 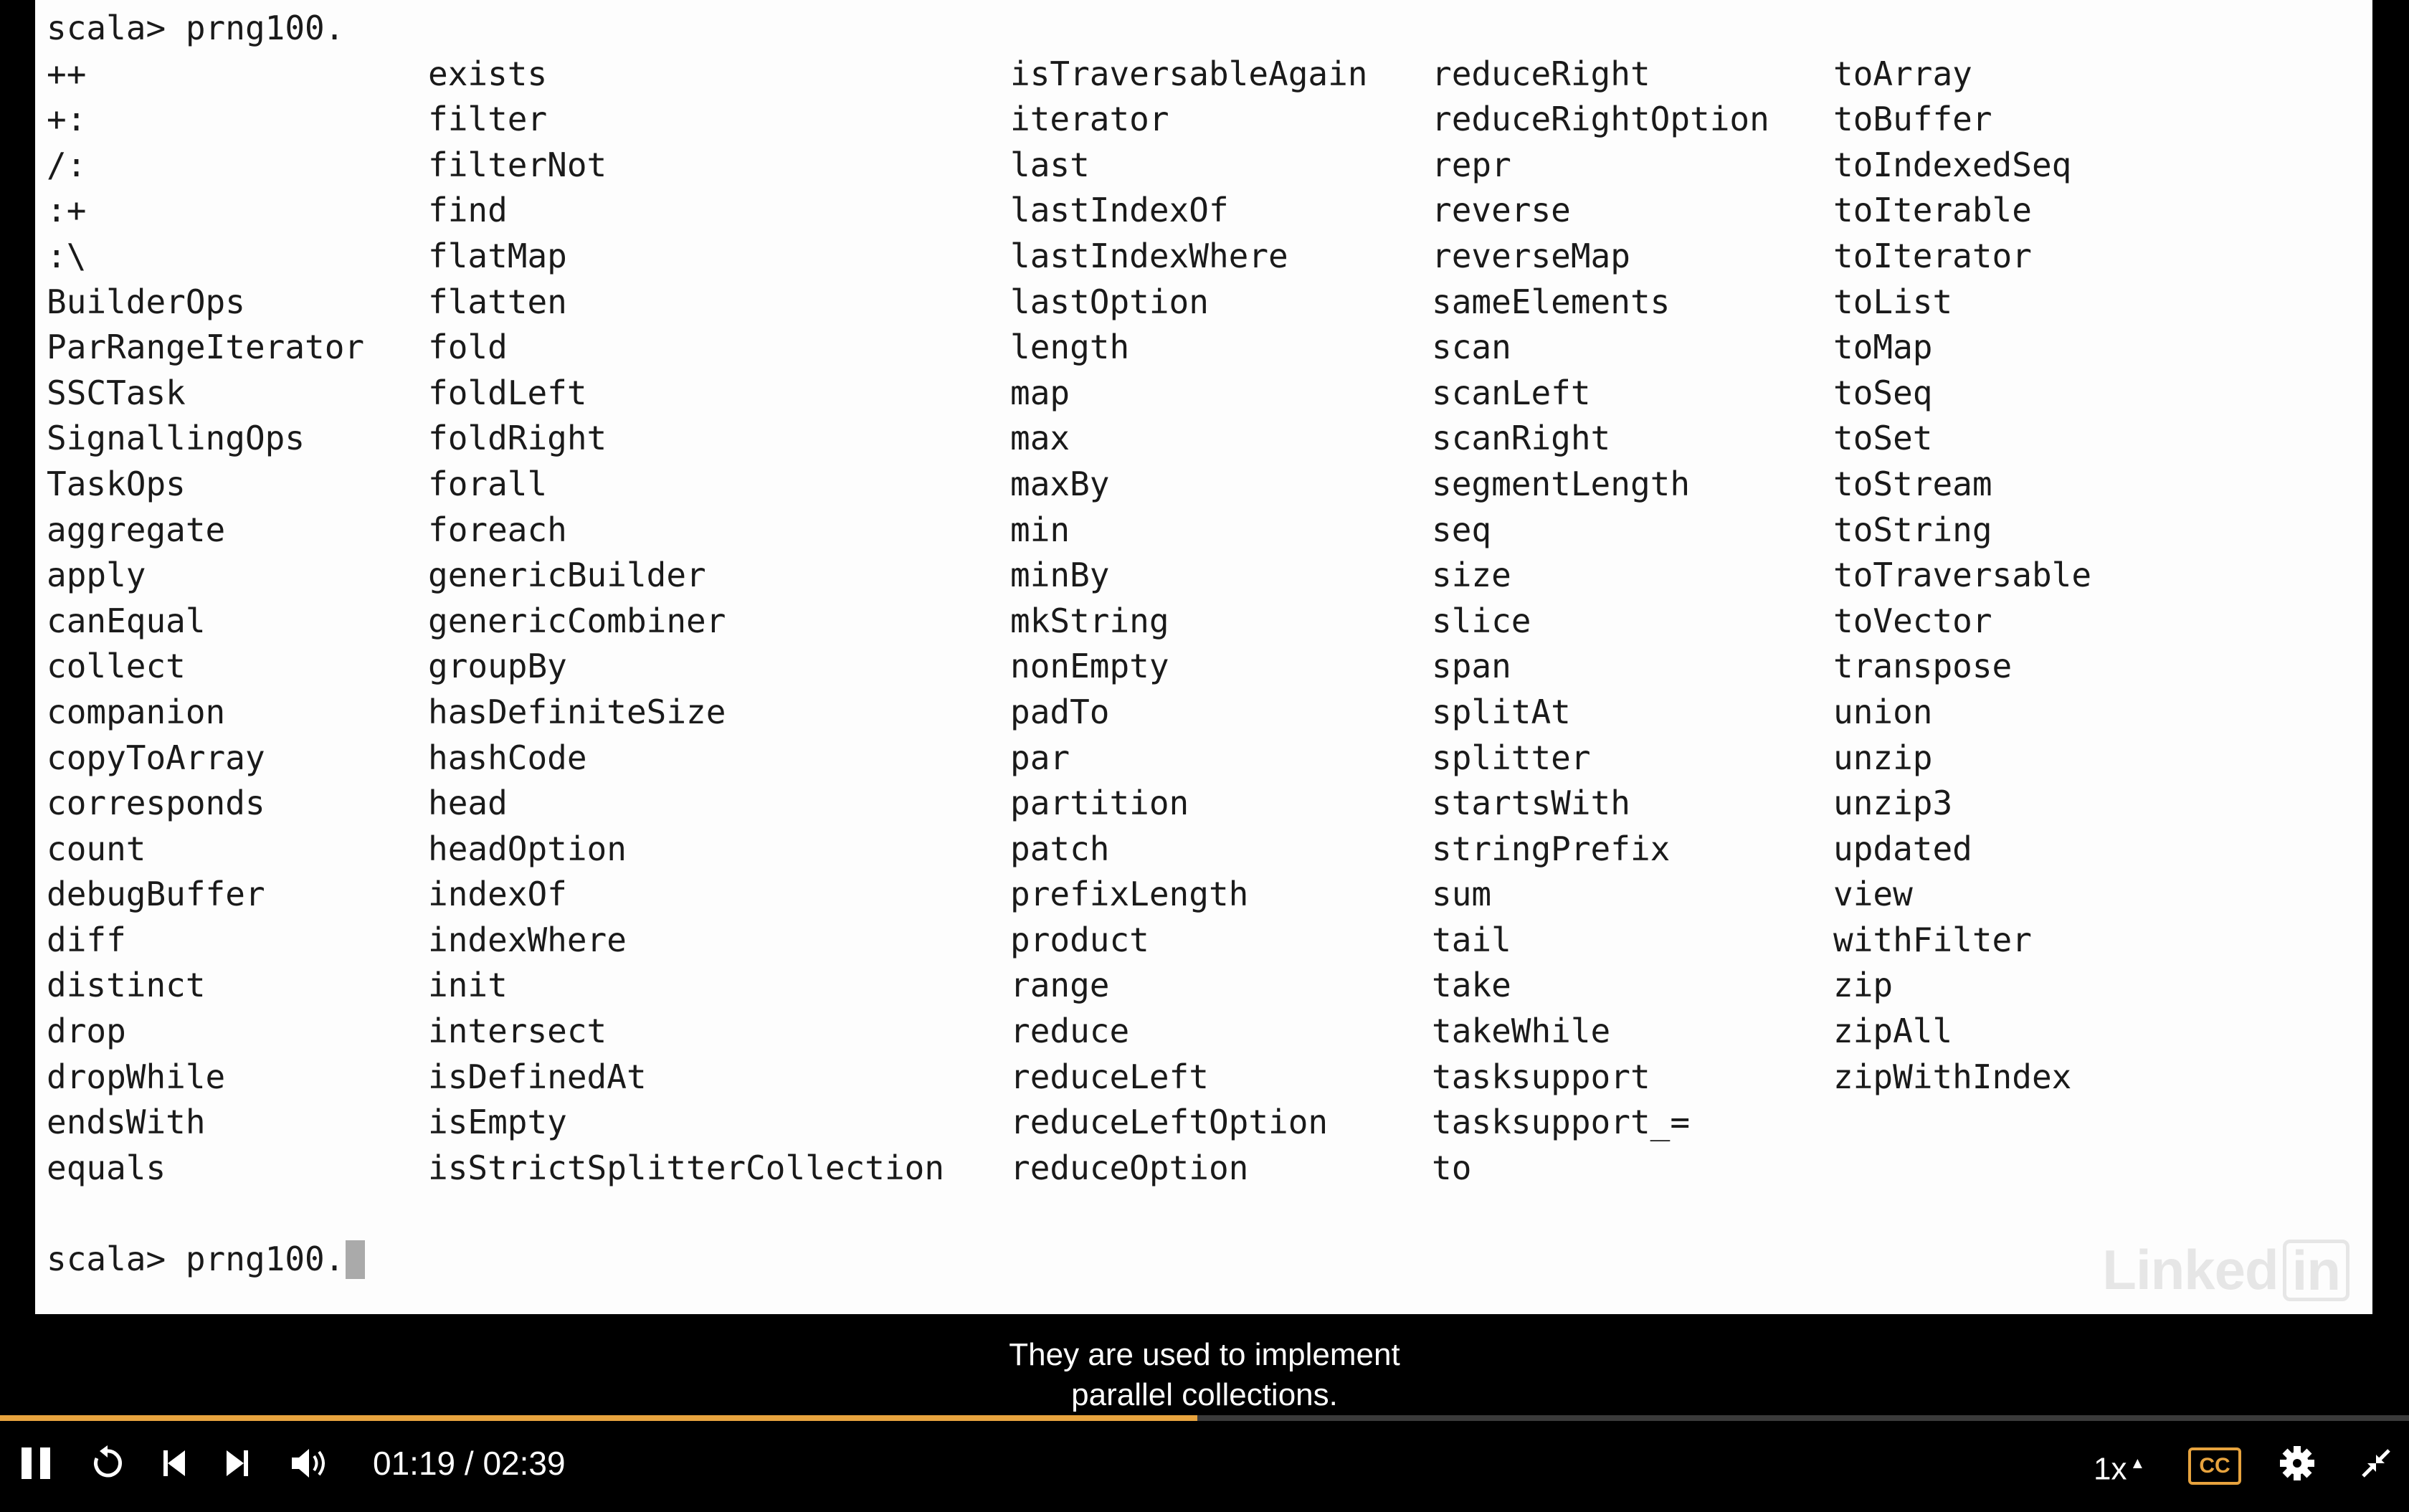 I want to click on completion-item: splitAt, so click(x=1501, y=711).